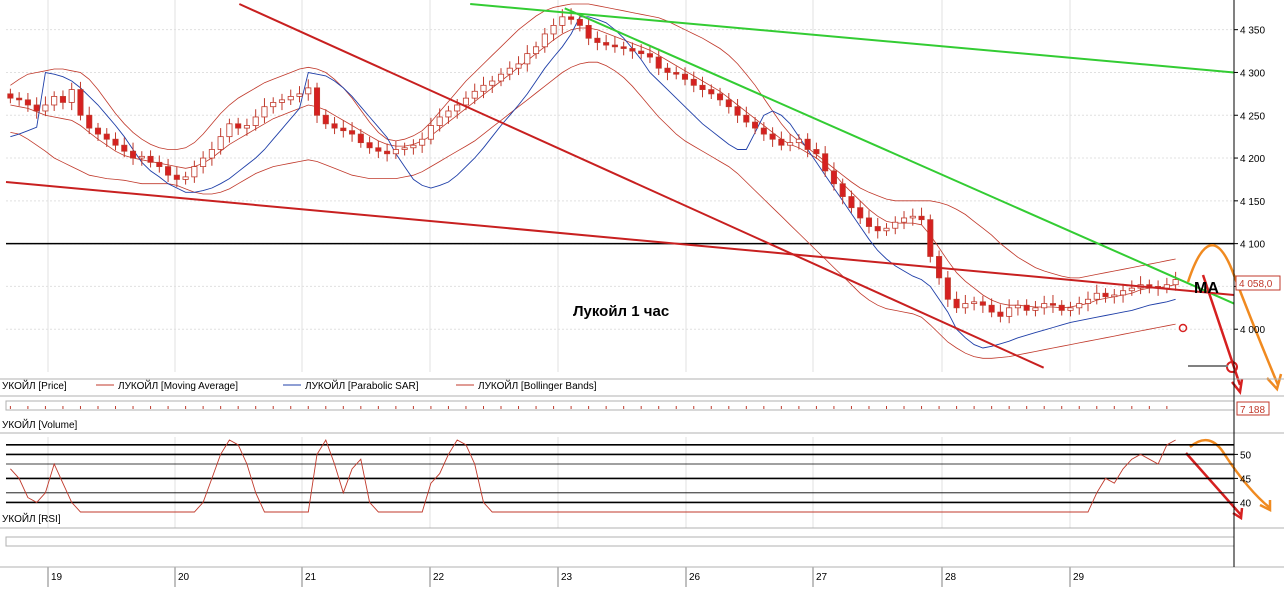 Image resolution: width=1284 pixels, height=592 pixels. I want to click on volume-panel-title: УКОЙЛ [Volume], so click(40, 424).